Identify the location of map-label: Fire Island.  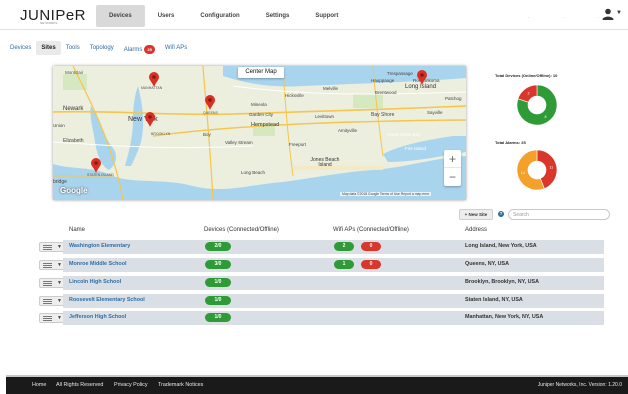
(416, 148).